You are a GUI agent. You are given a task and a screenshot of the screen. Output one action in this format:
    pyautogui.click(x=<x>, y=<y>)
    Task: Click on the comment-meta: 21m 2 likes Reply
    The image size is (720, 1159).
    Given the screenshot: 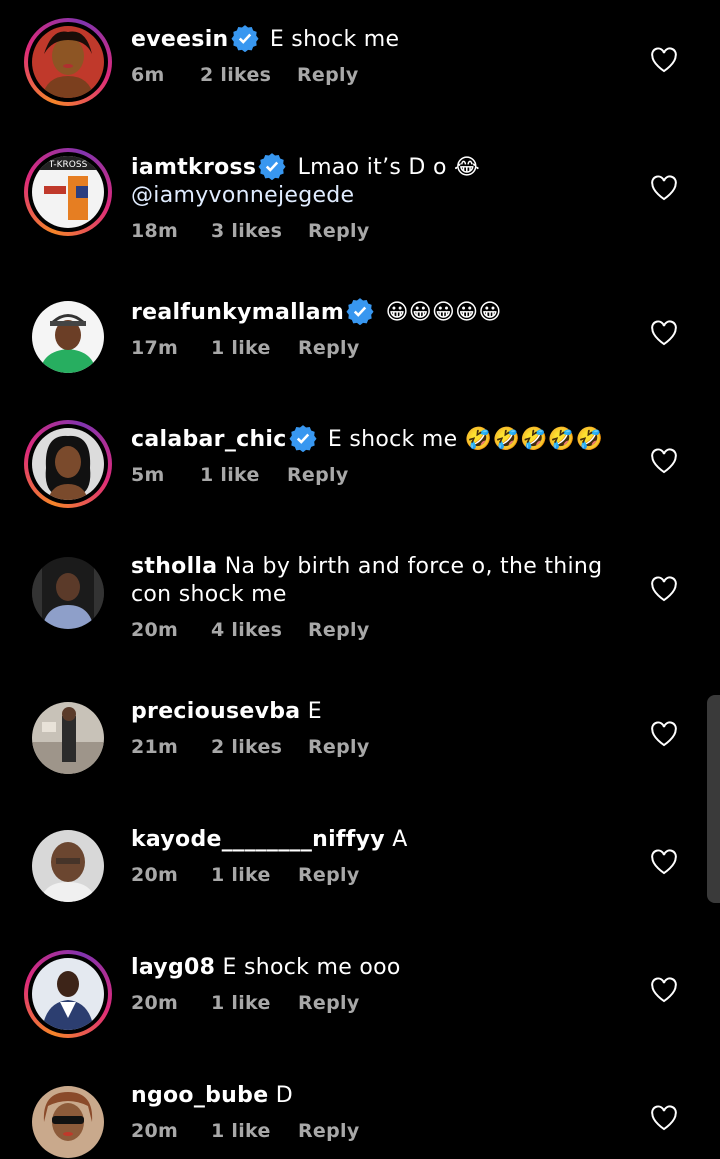 What is the action you would take?
    pyautogui.click(x=381, y=747)
    